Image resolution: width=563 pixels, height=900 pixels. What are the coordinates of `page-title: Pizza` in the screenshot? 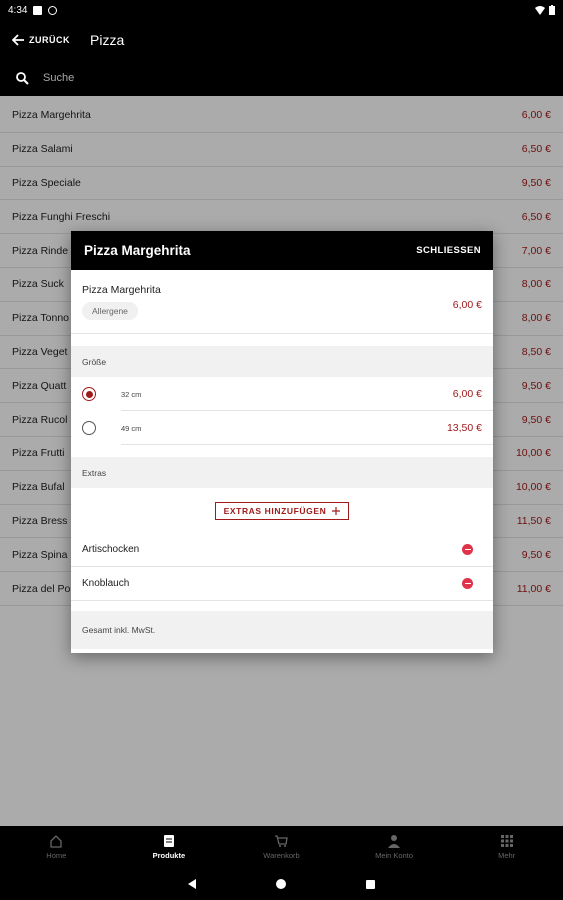 It's located at (107, 40).